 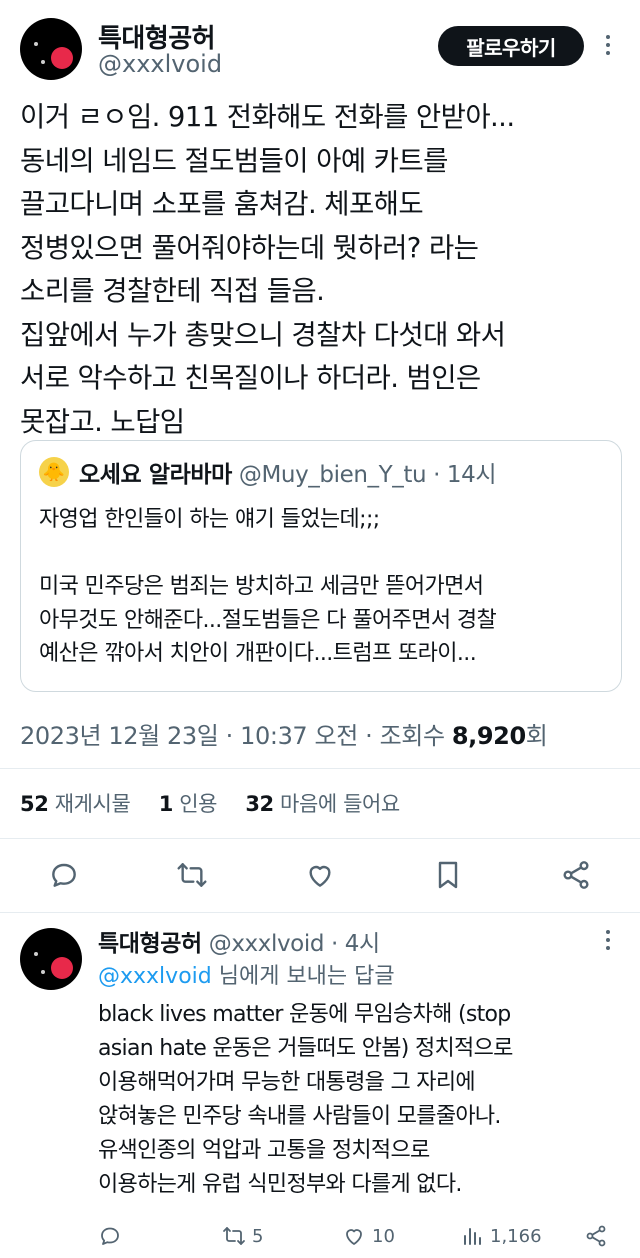 I want to click on quote-label: 인용, so click(x=198, y=804).